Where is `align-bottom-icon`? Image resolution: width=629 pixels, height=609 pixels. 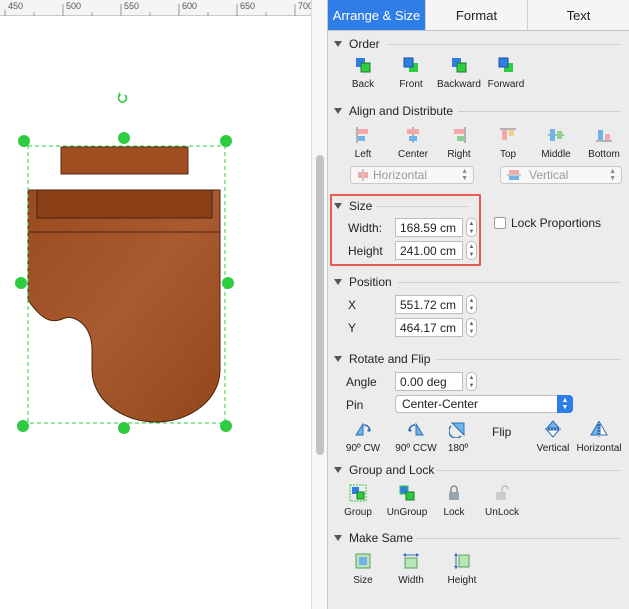 align-bottom-icon is located at coordinates (604, 136).